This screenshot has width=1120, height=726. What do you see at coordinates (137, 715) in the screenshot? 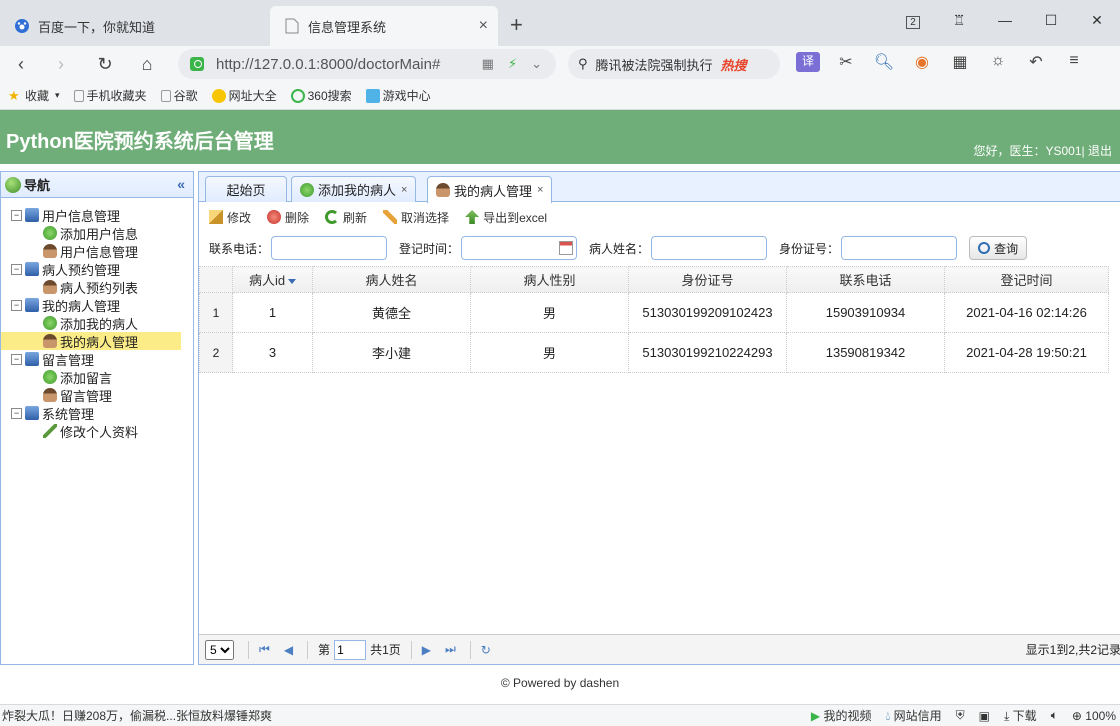
I see `news-ticker: 炸裂大瓜！日赚208万，偷漏税...张恒放料爆锤郑爽` at bounding box center [137, 715].